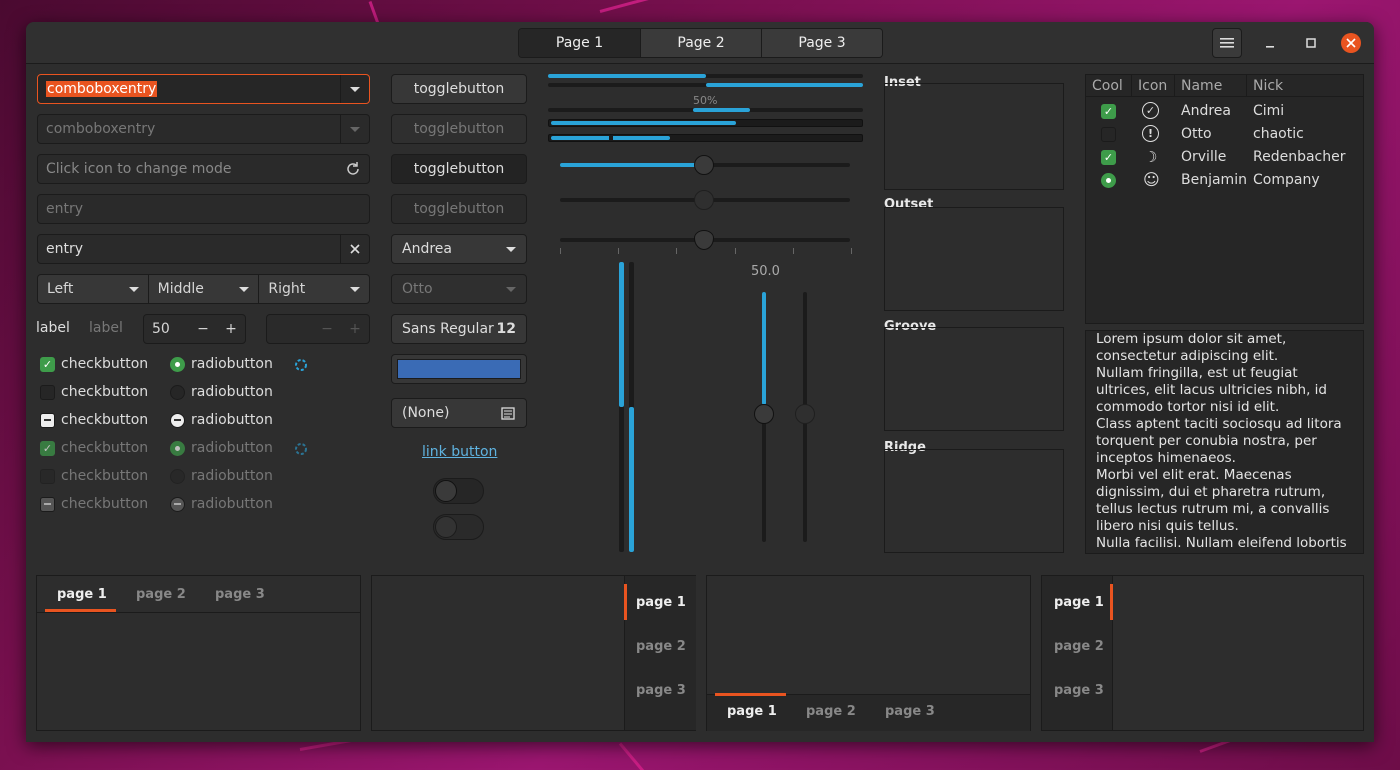  I want to click on checkbutton-mixed-disabled: checkbutton, so click(94, 504).